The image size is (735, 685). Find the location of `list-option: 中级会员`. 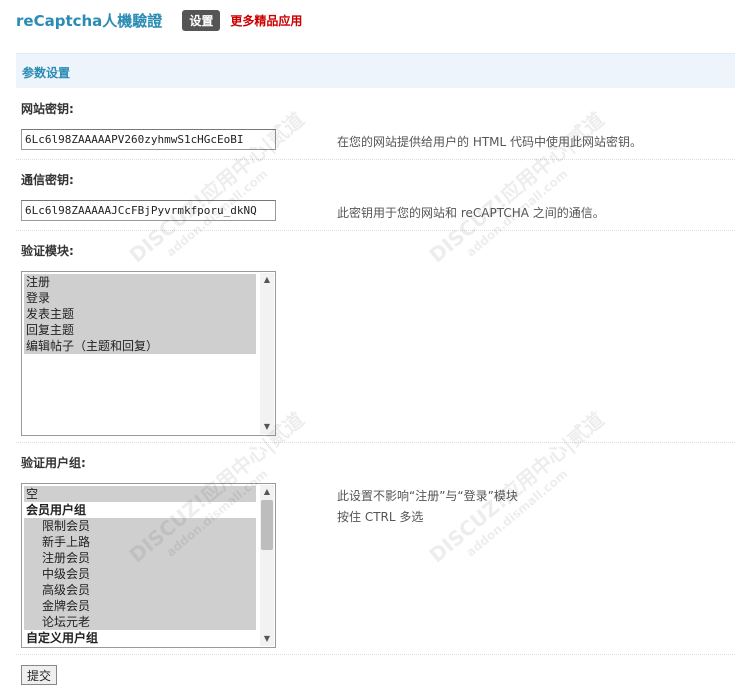

list-option: 中级会员 is located at coordinates (140, 574).